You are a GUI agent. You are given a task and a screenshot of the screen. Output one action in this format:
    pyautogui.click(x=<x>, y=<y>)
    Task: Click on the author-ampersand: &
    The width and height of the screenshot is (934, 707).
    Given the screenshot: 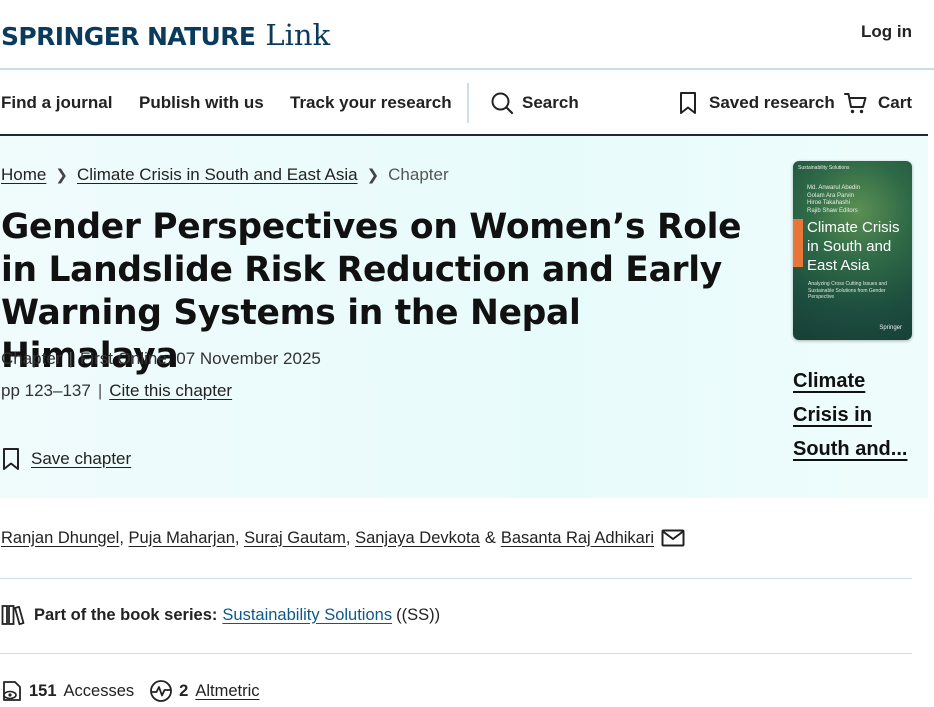 What is the action you would take?
    pyautogui.click(x=490, y=537)
    